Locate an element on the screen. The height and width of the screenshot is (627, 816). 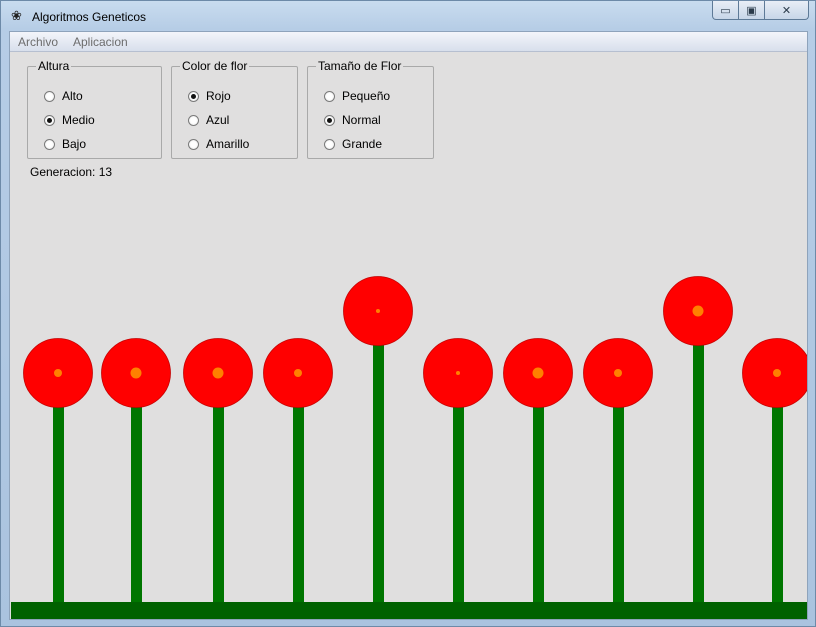
radio-label: Normal is located at coordinates (361, 120).